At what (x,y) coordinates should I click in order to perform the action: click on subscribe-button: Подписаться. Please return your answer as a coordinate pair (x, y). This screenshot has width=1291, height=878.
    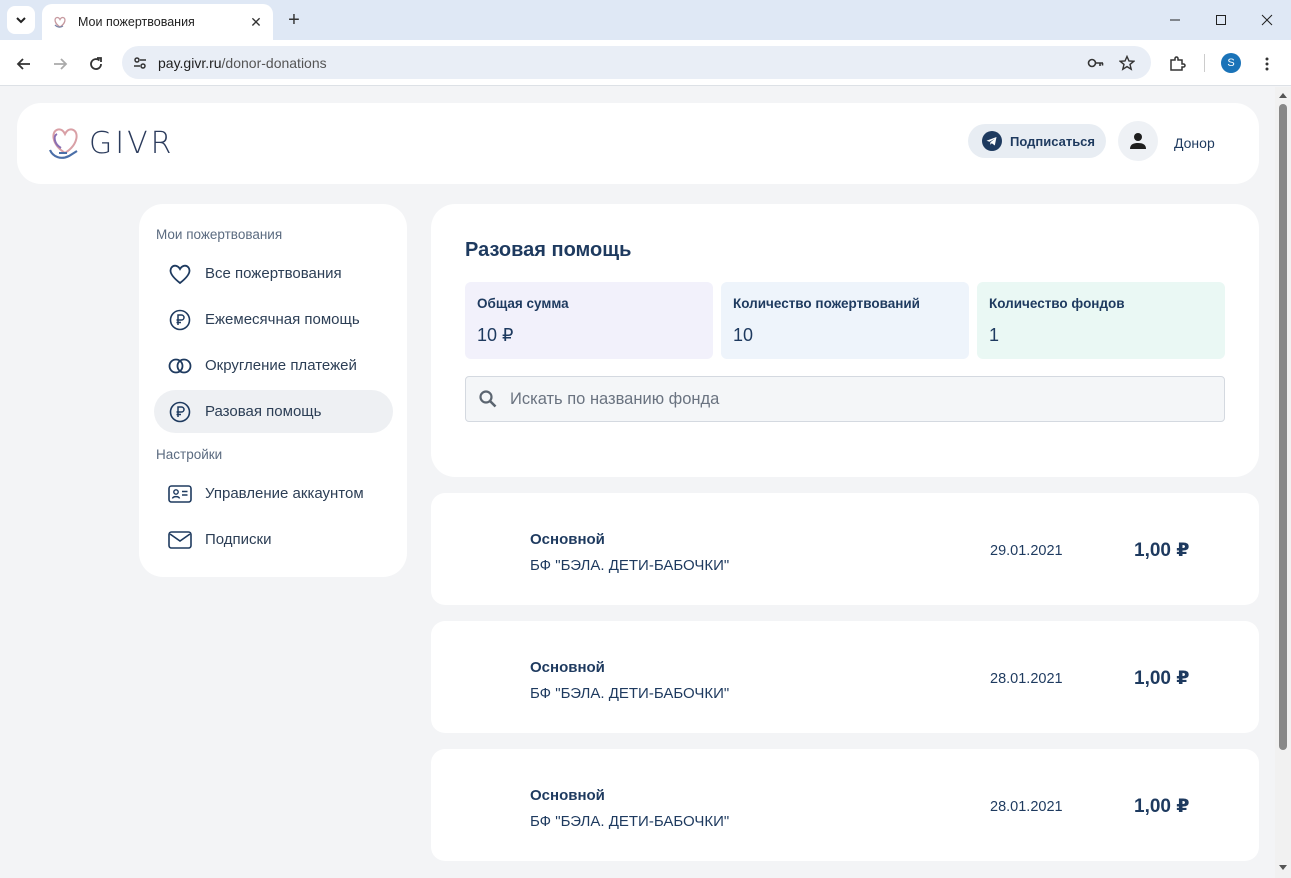
    Looking at the image, I should click on (1037, 141).